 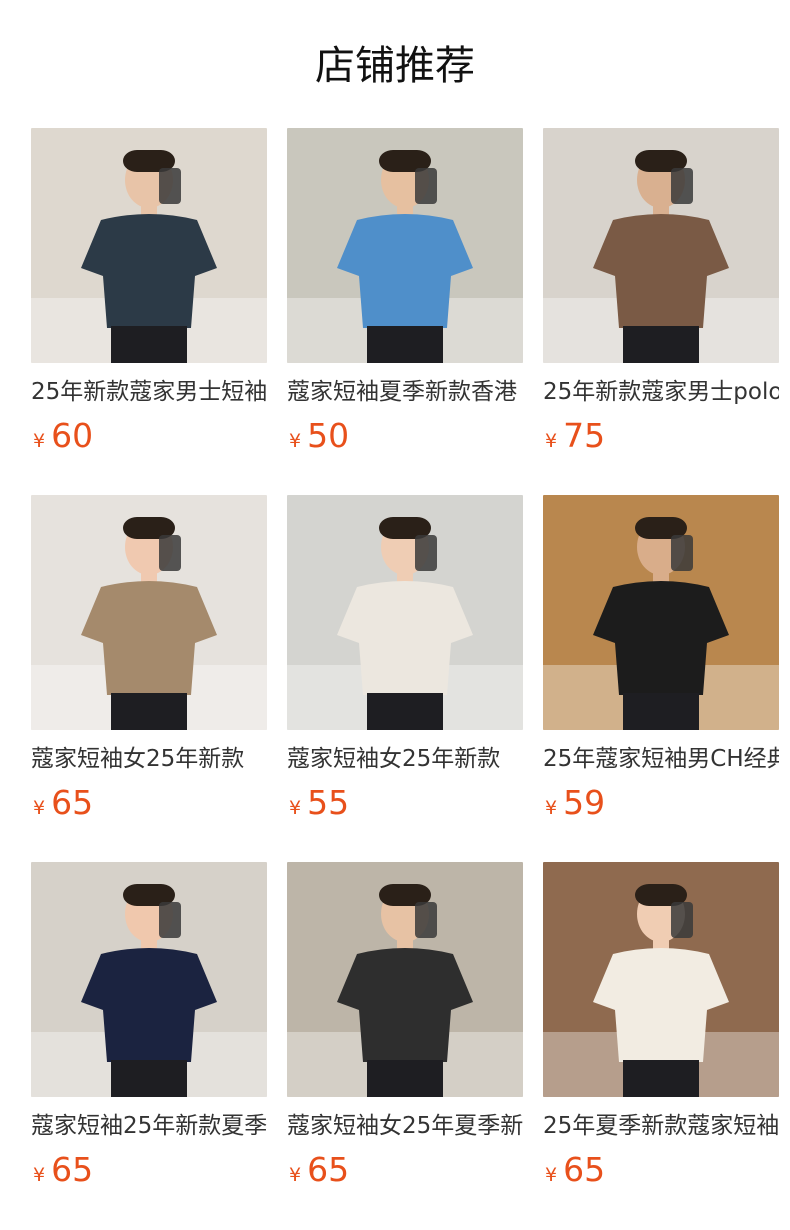 What do you see at coordinates (149, 1126) in the screenshot?
I see `product-name: 蔻家短袖25年新款夏季` at bounding box center [149, 1126].